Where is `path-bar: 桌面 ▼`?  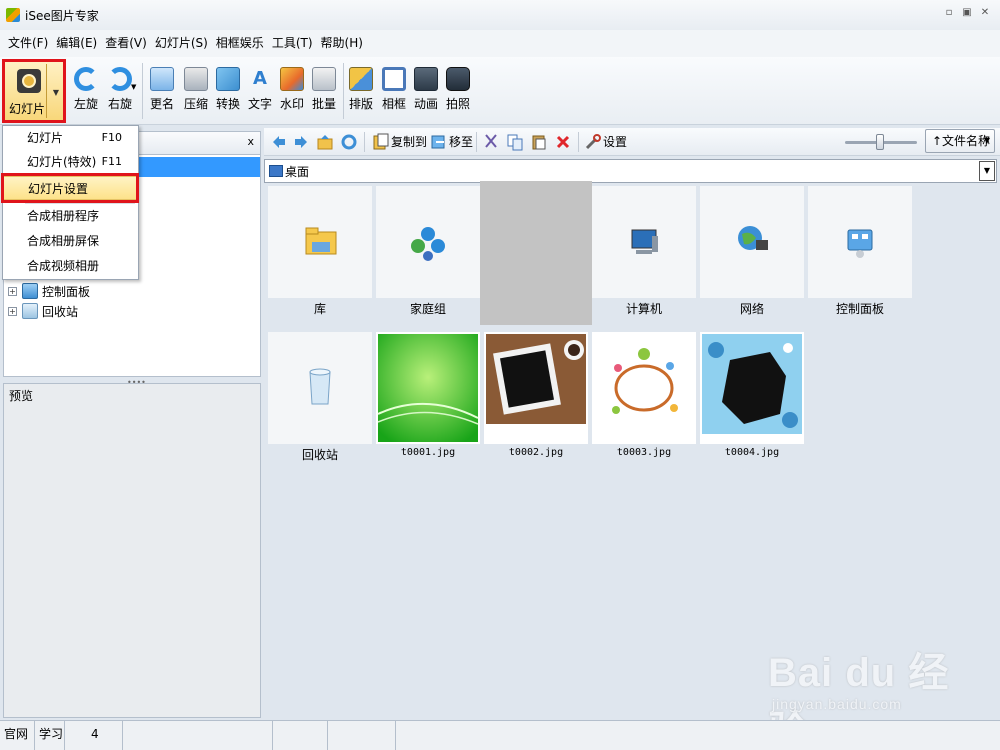
path-bar: 桌面 ▼ is located at coordinates (630, 171).